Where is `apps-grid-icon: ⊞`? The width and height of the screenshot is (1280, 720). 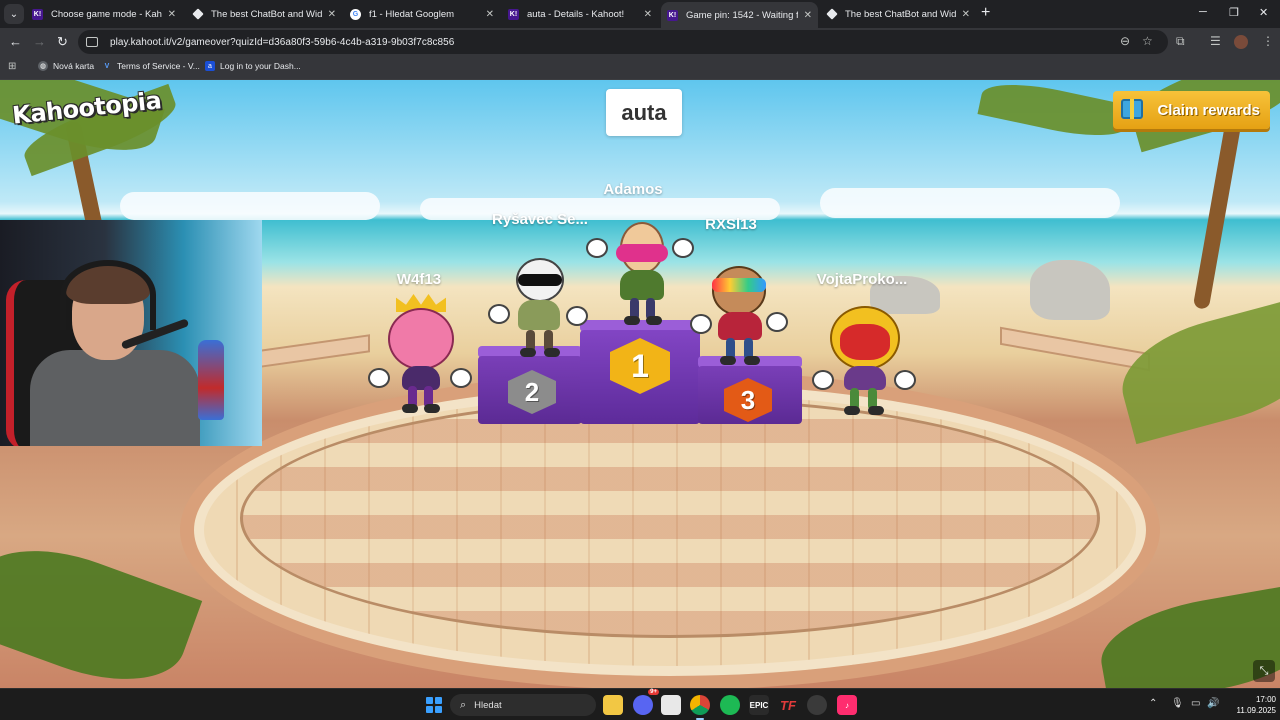
apps-grid-icon: ⊞ is located at coordinates (12, 66).